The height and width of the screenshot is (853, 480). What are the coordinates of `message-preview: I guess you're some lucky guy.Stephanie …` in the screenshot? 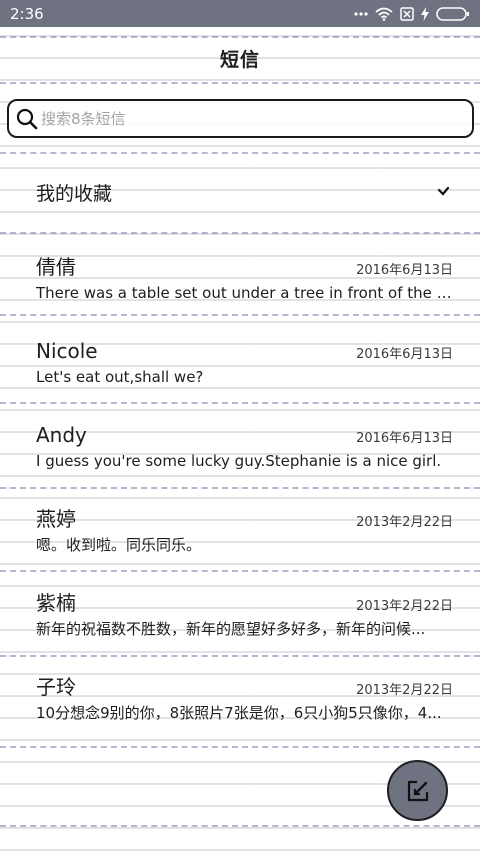 It's located at (239, 461).